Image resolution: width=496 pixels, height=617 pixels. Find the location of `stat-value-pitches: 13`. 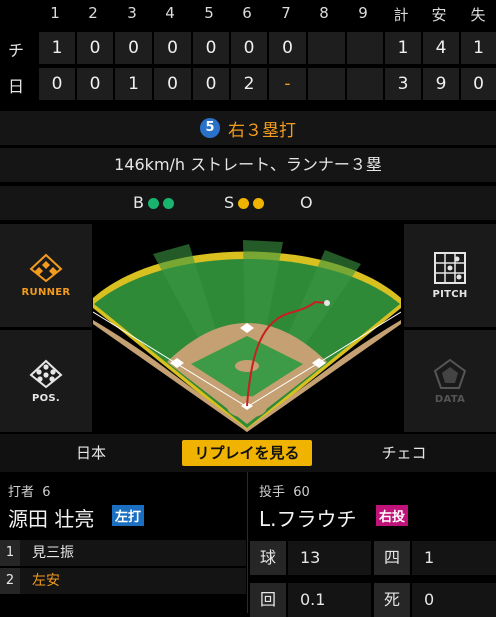

stat-value-pitches: 13 is located at coordinates (329, 558).